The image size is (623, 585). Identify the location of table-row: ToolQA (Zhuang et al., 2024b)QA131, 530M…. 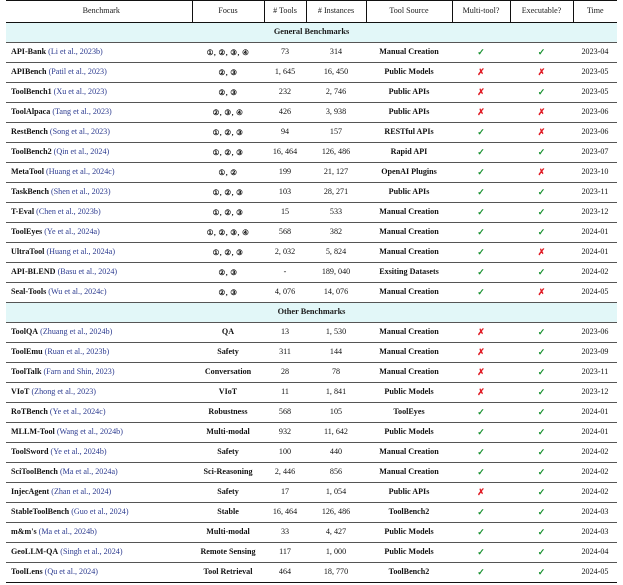
(311, 333).